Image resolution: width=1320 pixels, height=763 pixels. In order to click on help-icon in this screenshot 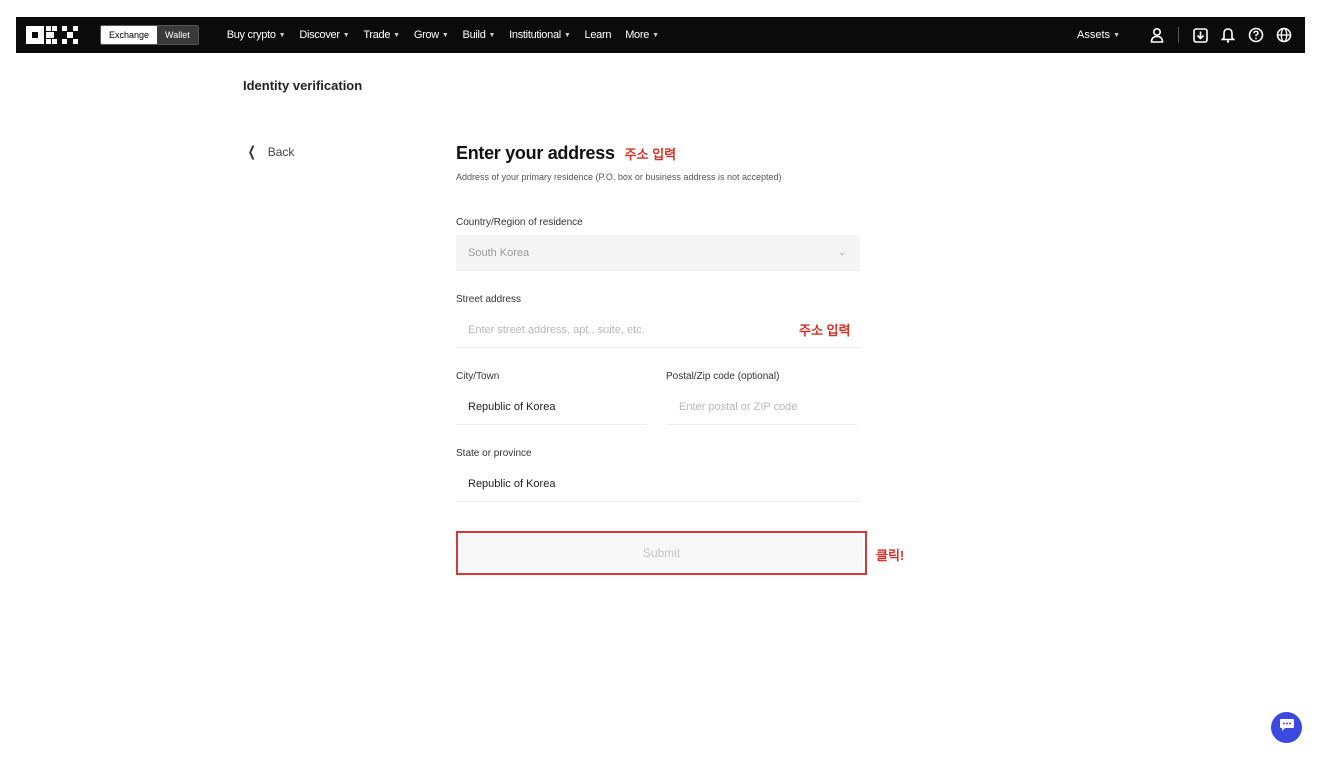, I will do `click(1256, 35)`.